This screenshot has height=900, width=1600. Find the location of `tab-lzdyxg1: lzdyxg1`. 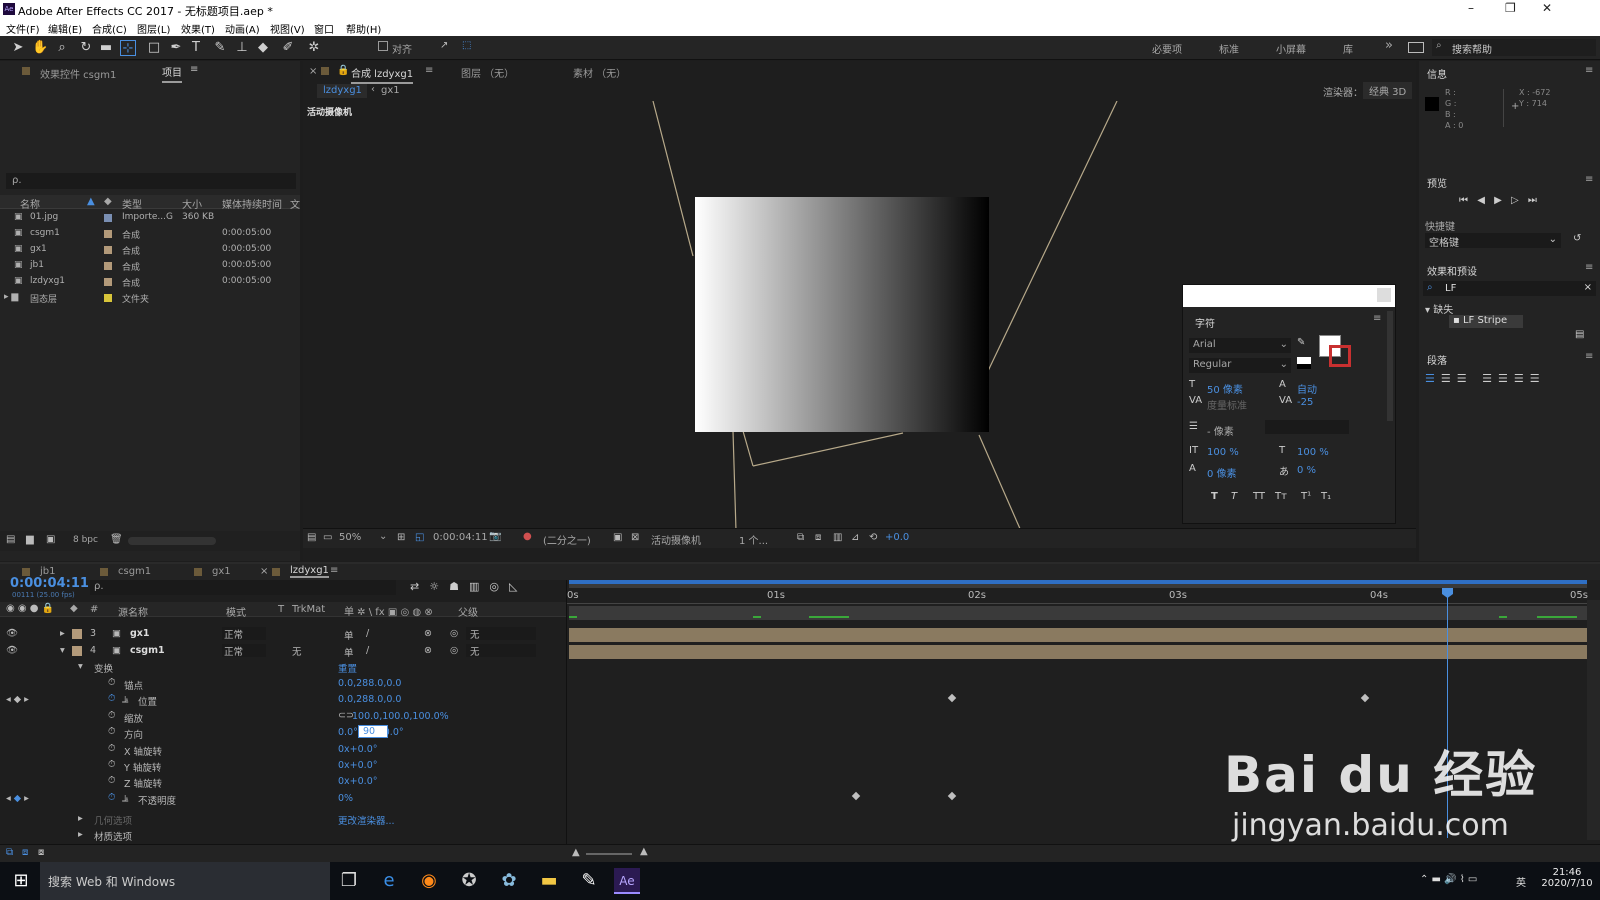

tab-lzdyxg1: lzdyxg1 is located at coordinates (309, 571).